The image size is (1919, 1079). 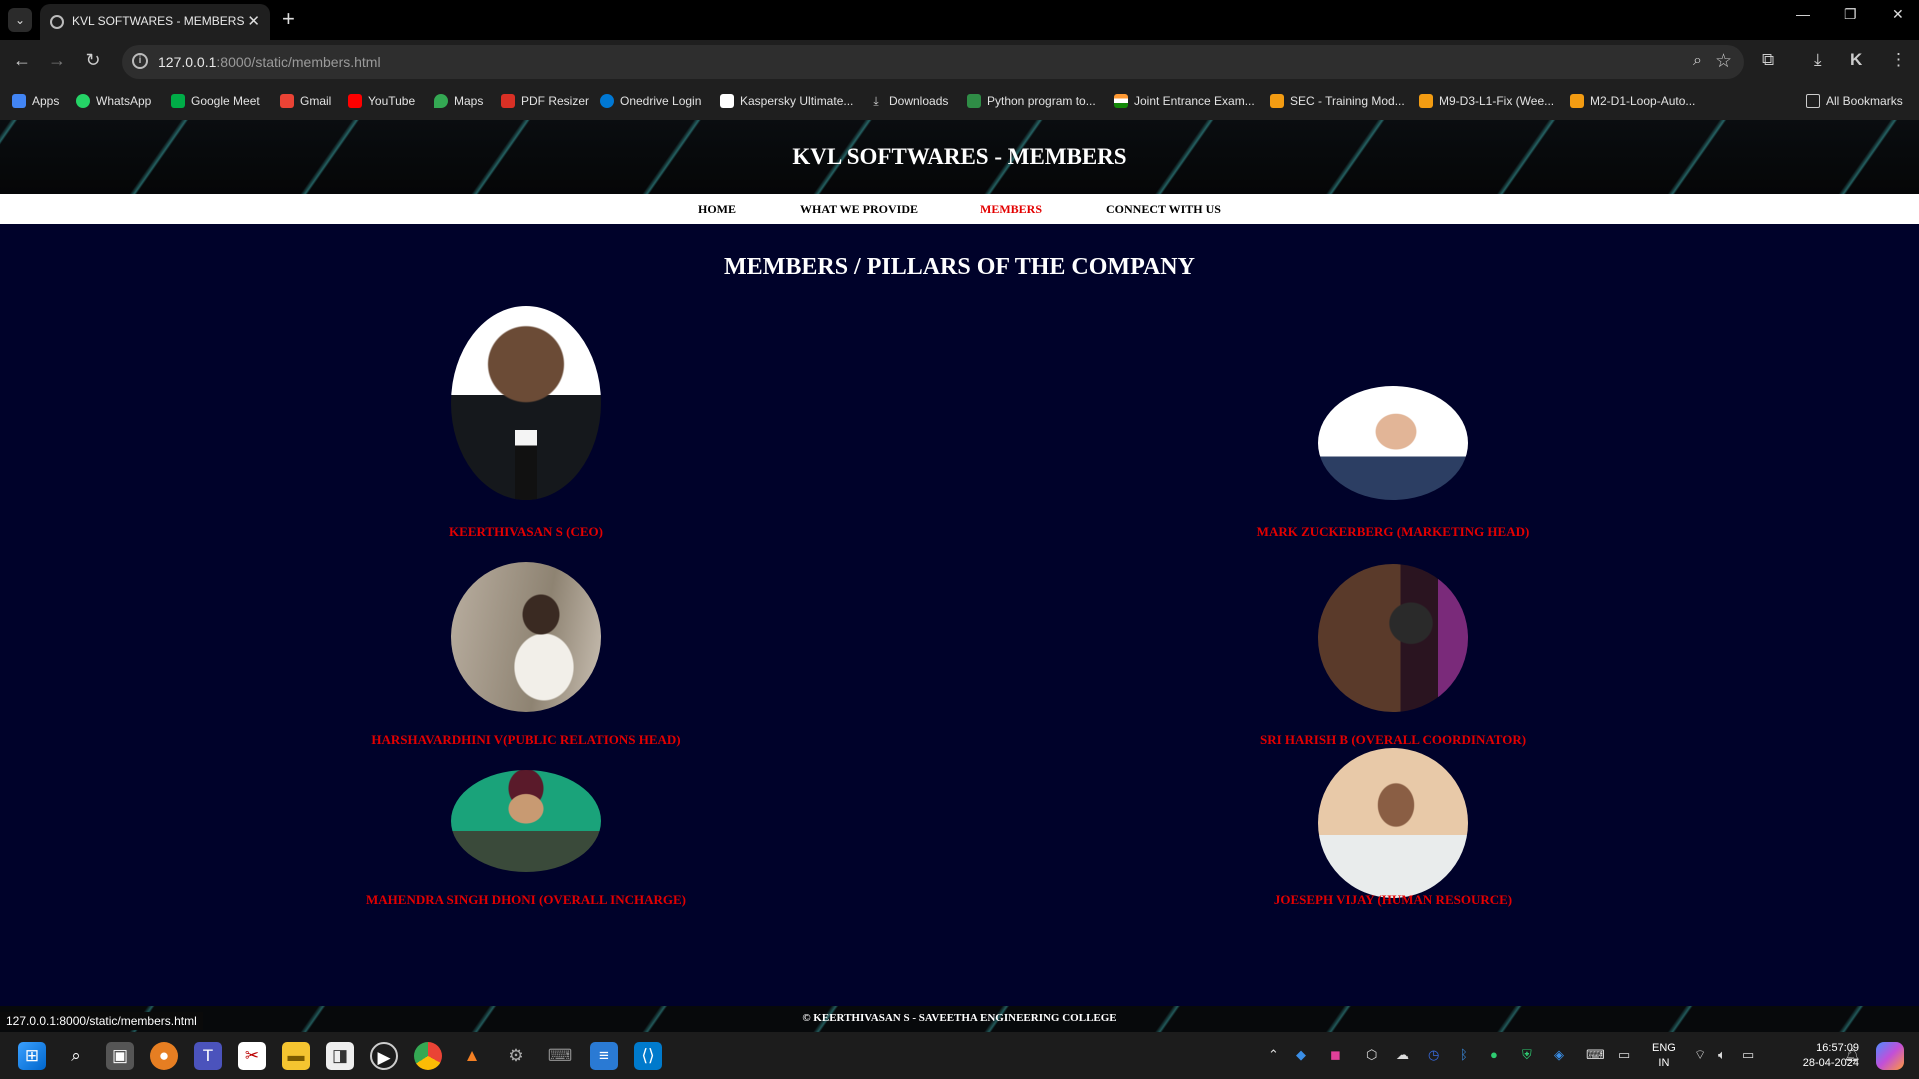 I want to click on volume-icon: 🔈︎, so click(x=1722, y=1055).